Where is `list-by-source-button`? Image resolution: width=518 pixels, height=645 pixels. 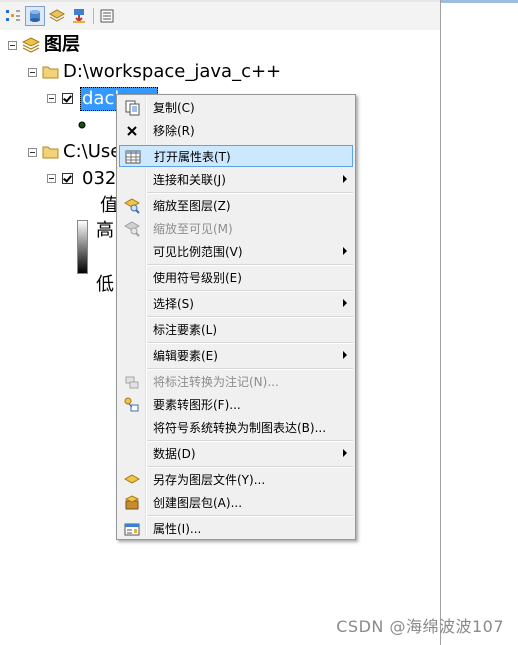 list-by-source-button is located at coordinates (35, 16).